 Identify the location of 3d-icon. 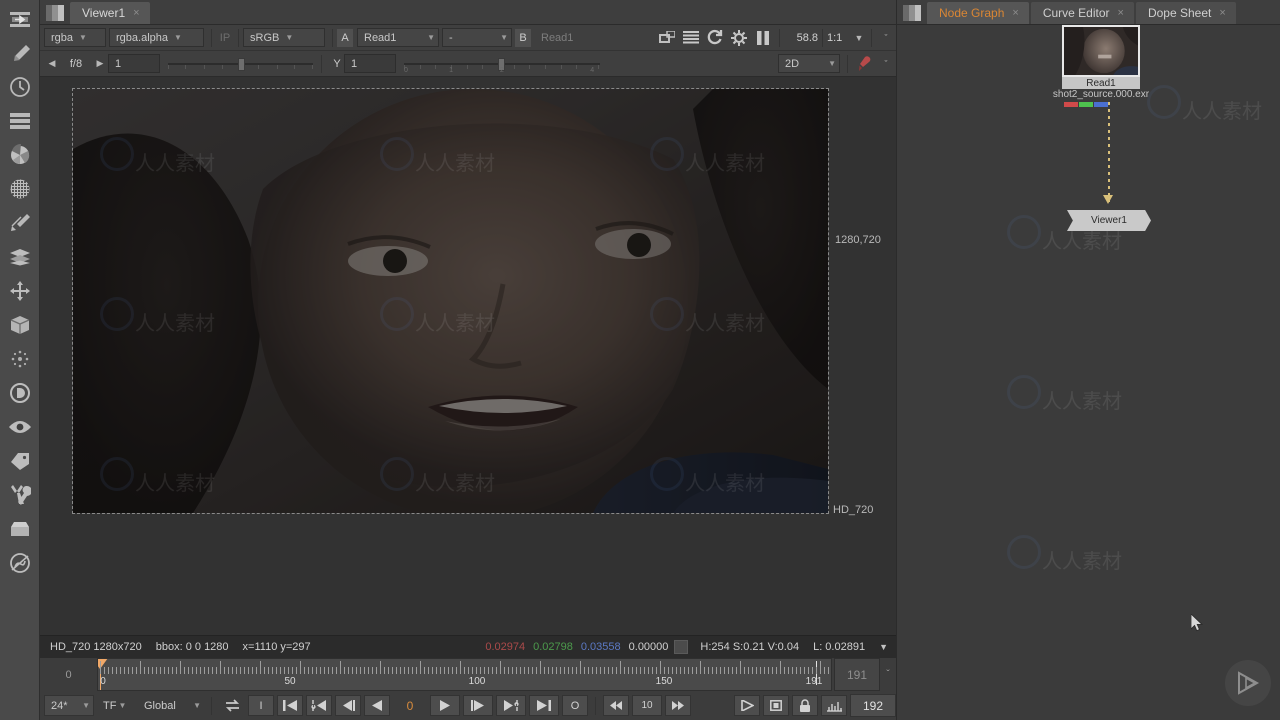
(20, 325).